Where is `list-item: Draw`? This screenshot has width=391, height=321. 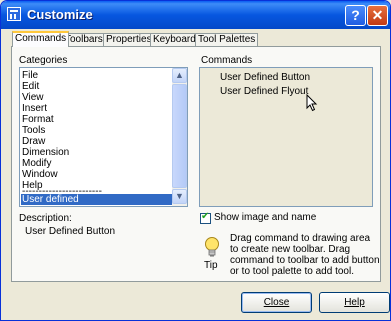
list-item: Draw is located at coordinates (33, 141).